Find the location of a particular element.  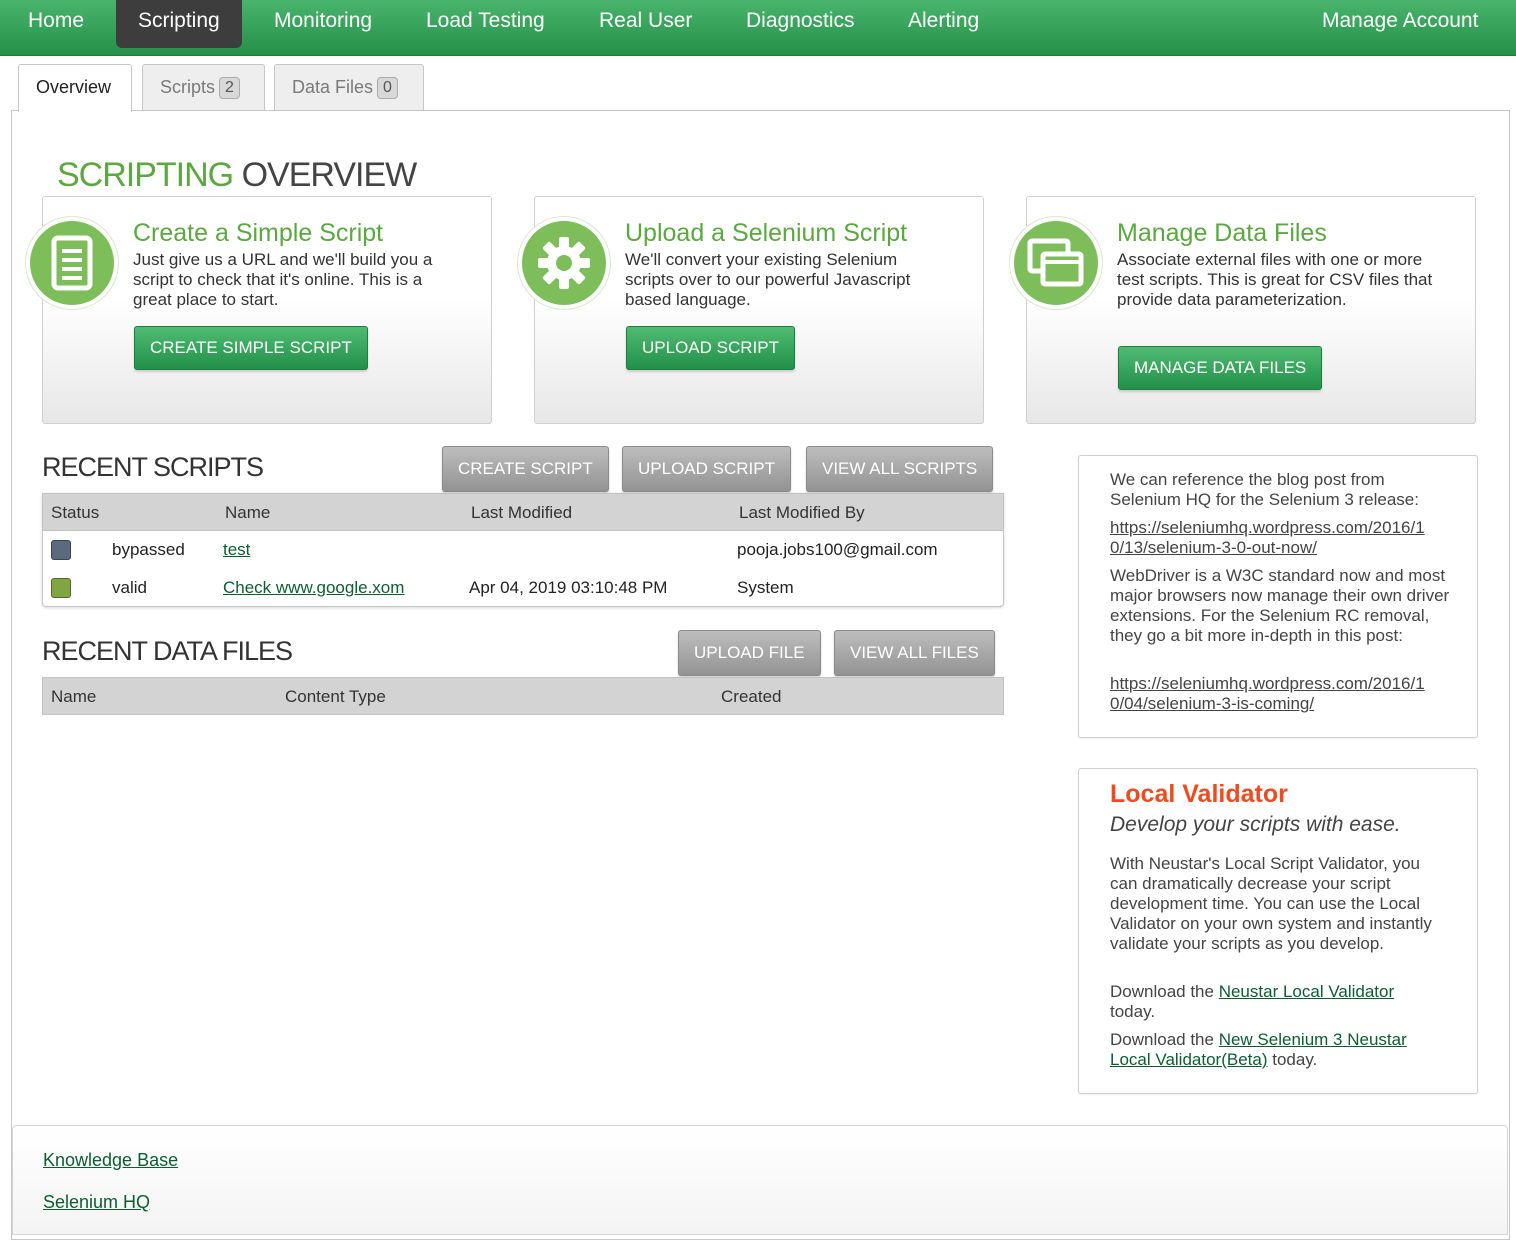

nav-real-user: Real User is located at coordinates (645, 24).